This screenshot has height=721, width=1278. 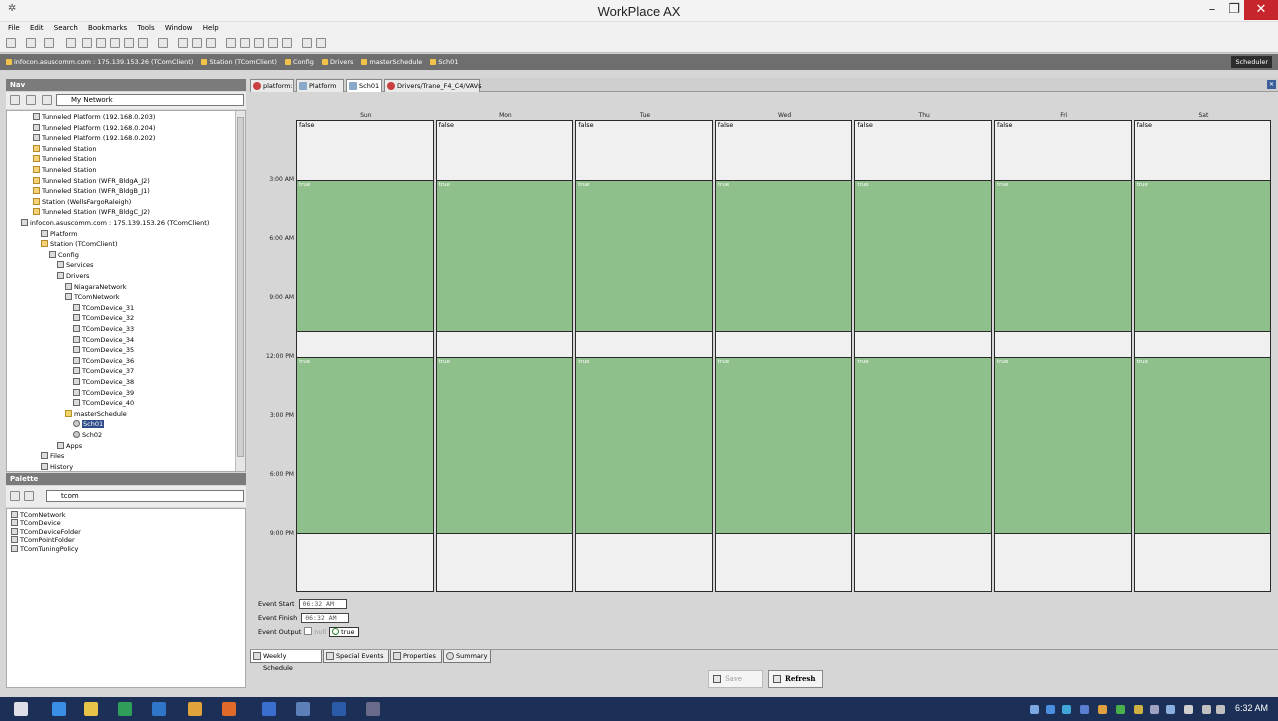 I want to click on tree-node-tunneled-station-wfr-bldga-j2: Tunneled Station (WFR_BldgA_J2), so click(x=91, y=181).